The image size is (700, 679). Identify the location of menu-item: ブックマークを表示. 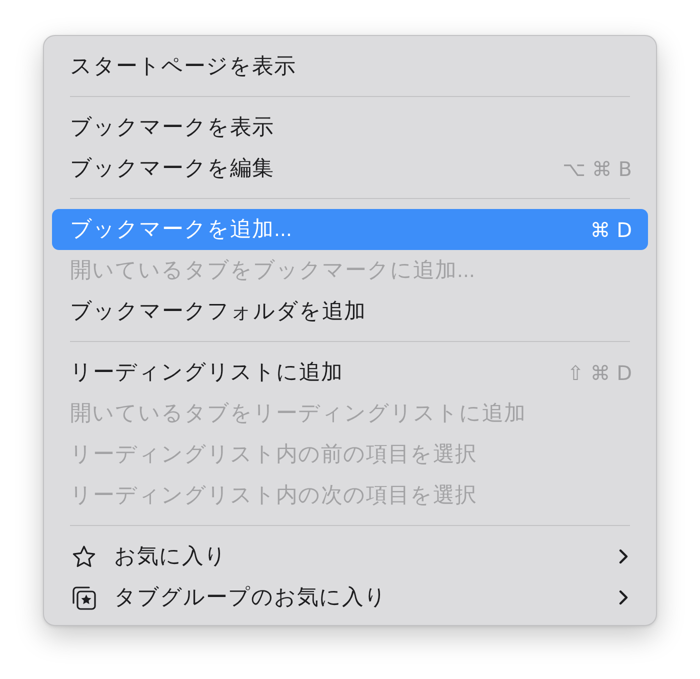
(350, 127).